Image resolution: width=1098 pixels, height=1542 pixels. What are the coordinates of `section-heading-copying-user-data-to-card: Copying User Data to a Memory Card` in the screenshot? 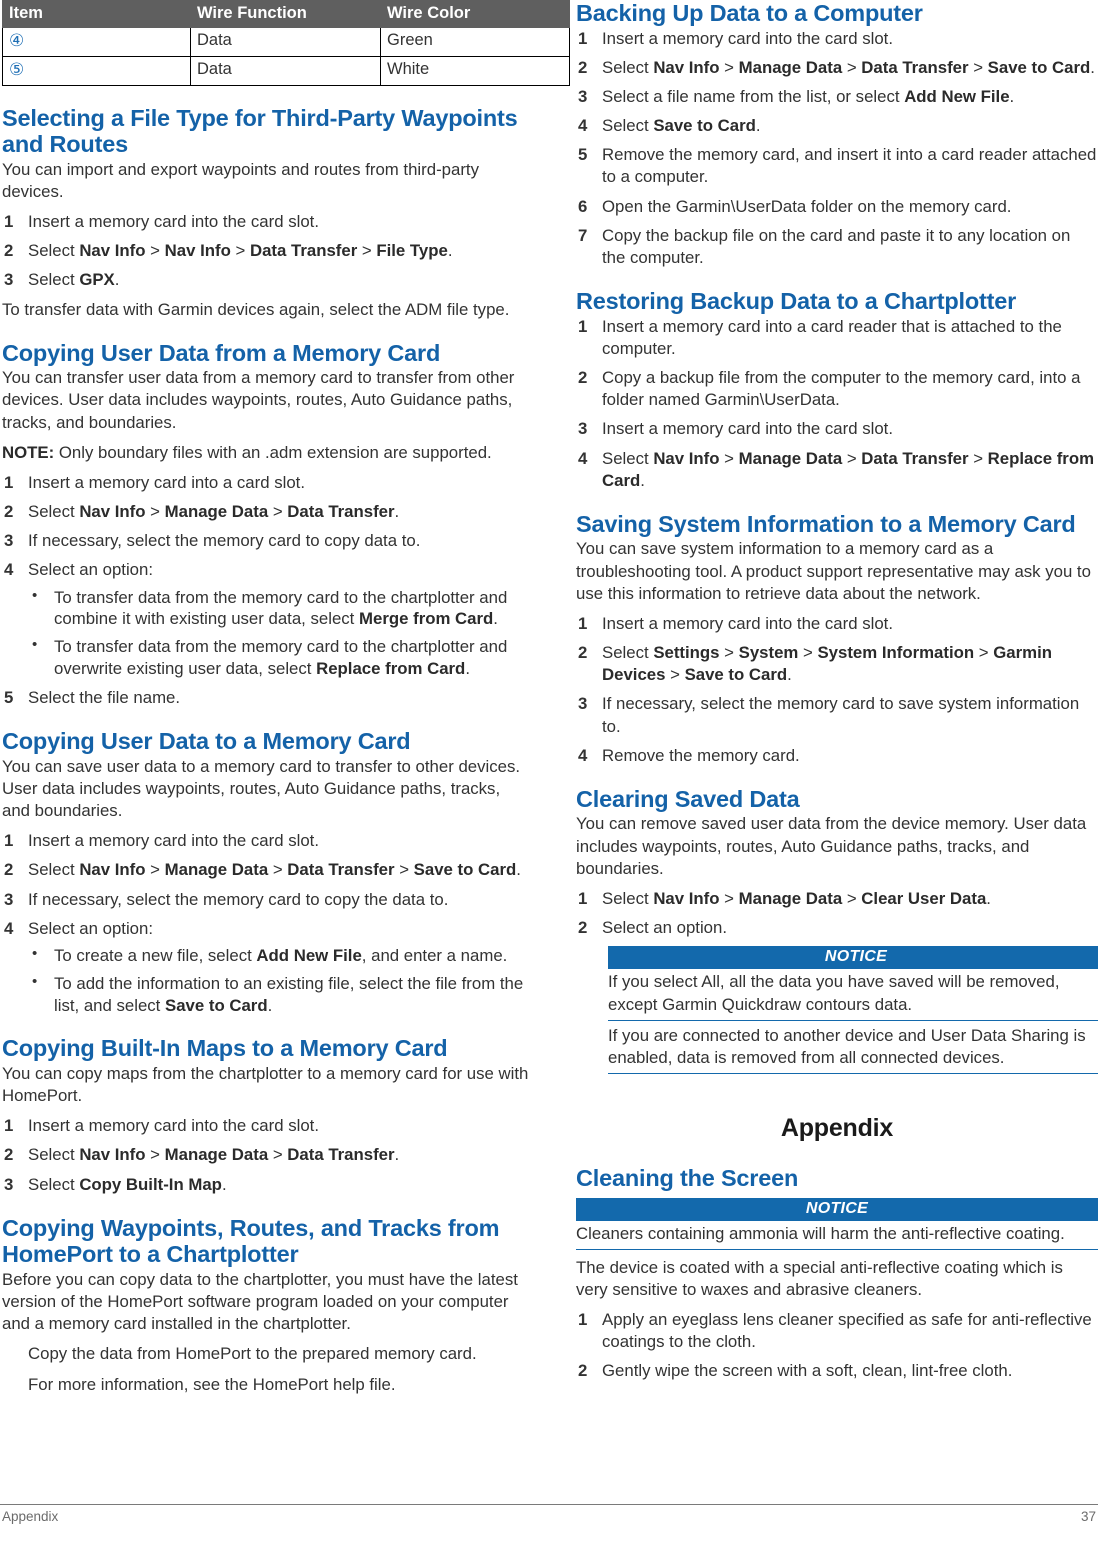 It's located at (206, 741).